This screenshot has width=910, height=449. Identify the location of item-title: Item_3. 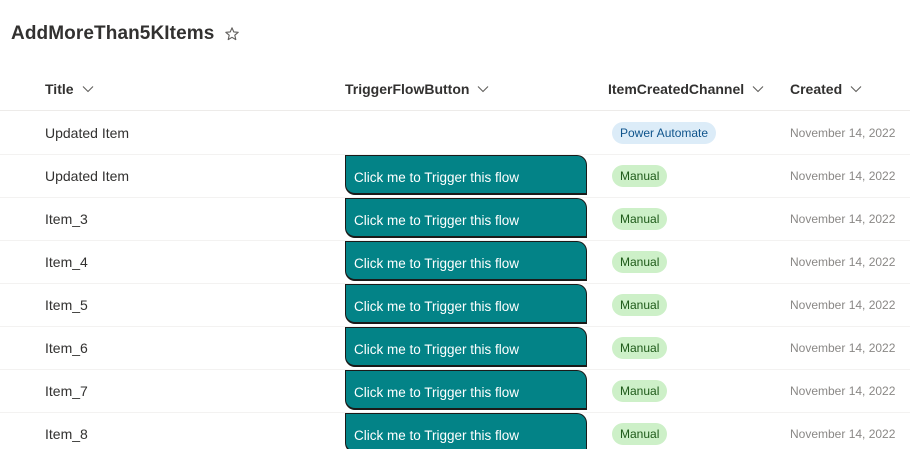
(66, 219).